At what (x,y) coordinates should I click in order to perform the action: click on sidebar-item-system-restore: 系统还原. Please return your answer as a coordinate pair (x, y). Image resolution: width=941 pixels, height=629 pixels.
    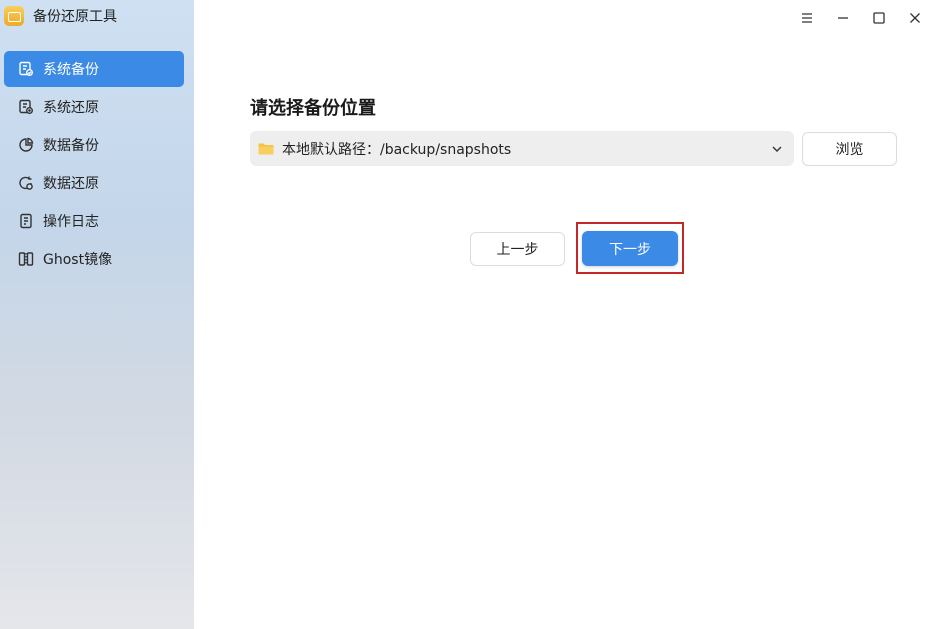
    Looking at the image, I should click on (94, 107).